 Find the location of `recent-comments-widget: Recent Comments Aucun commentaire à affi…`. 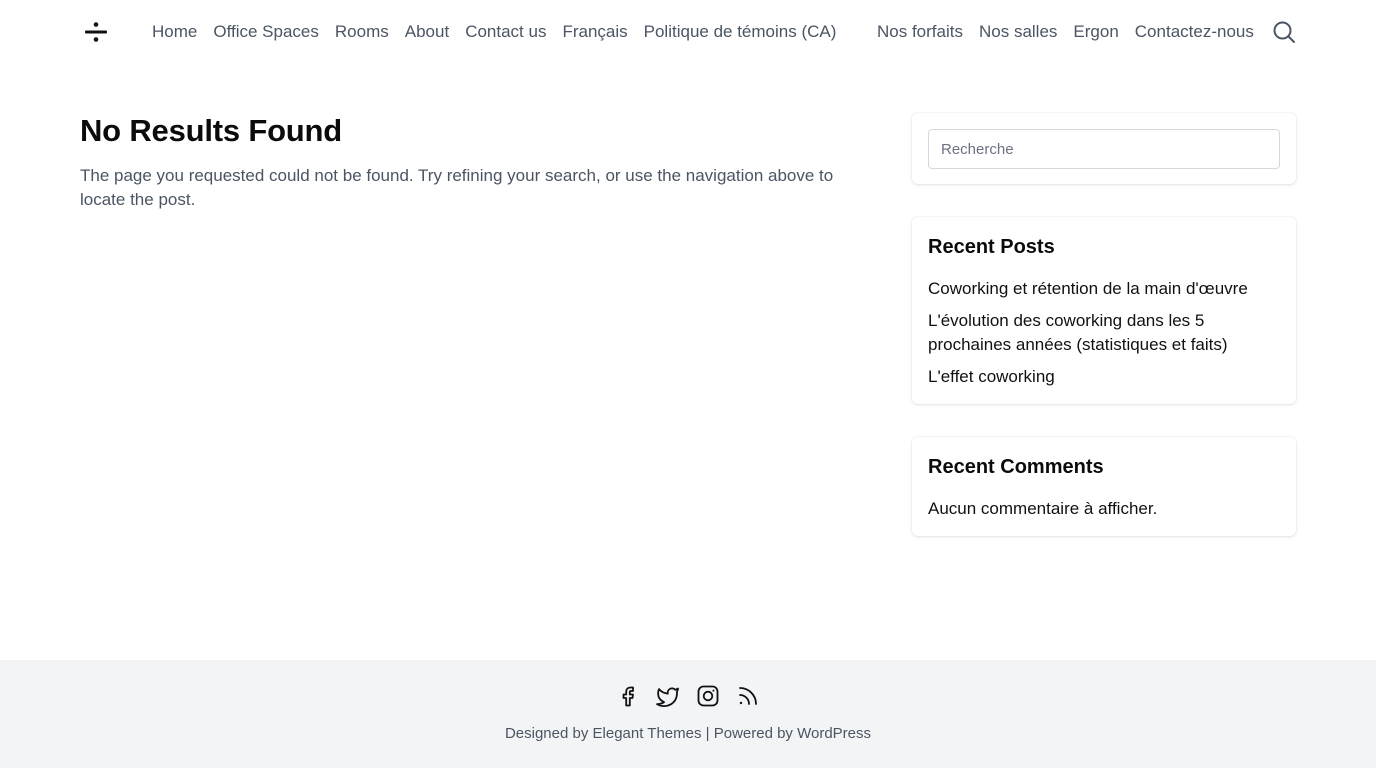

recent-comments-widget: Recent Comments Aucun commentaire à affi… is located at coordinates (1104, 486).